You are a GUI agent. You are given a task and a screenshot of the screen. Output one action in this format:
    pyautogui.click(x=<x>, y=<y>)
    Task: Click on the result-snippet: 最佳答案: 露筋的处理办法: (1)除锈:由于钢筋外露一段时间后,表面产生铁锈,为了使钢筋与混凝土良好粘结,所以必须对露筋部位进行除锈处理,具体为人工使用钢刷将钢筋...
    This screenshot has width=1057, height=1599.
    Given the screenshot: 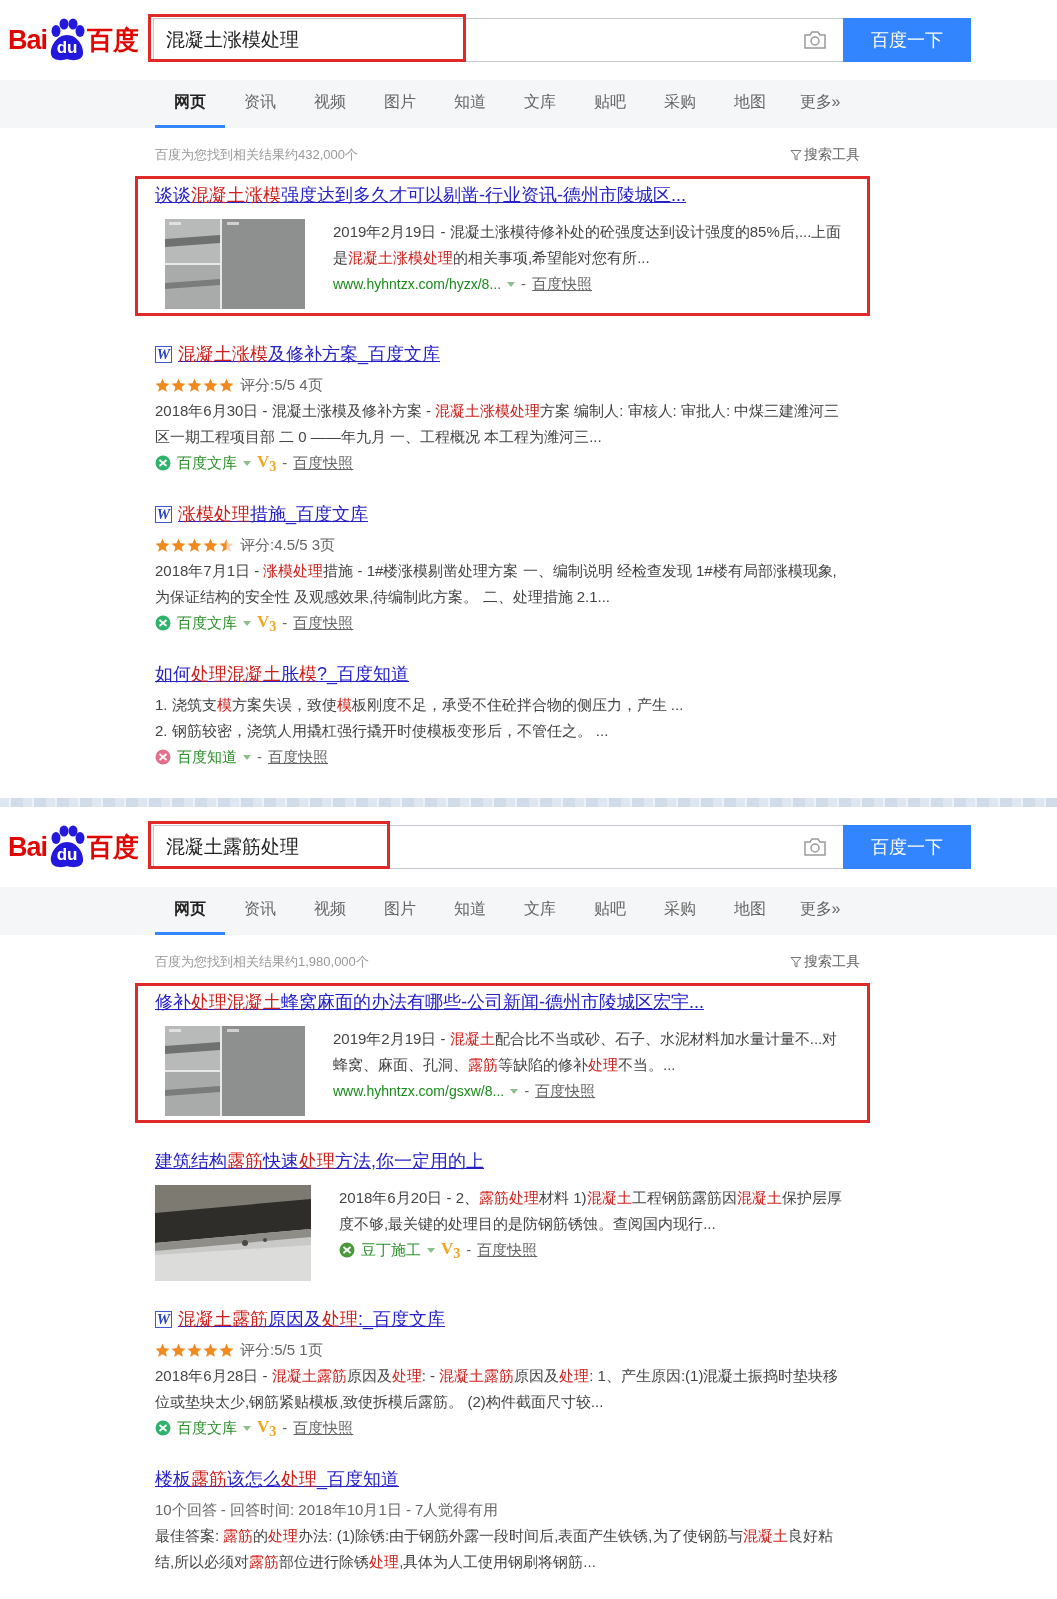 What is the action you would take?
    pyautogui.click(x=494, y=1549)
    